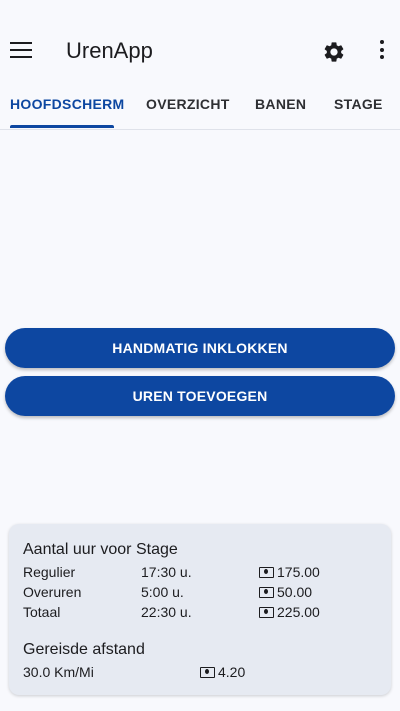 The image size is (400, 711). Describe the element at coordinates (84, 649) in the screenshot. I see `distance-section-title: Gereisde afstand` at that location.